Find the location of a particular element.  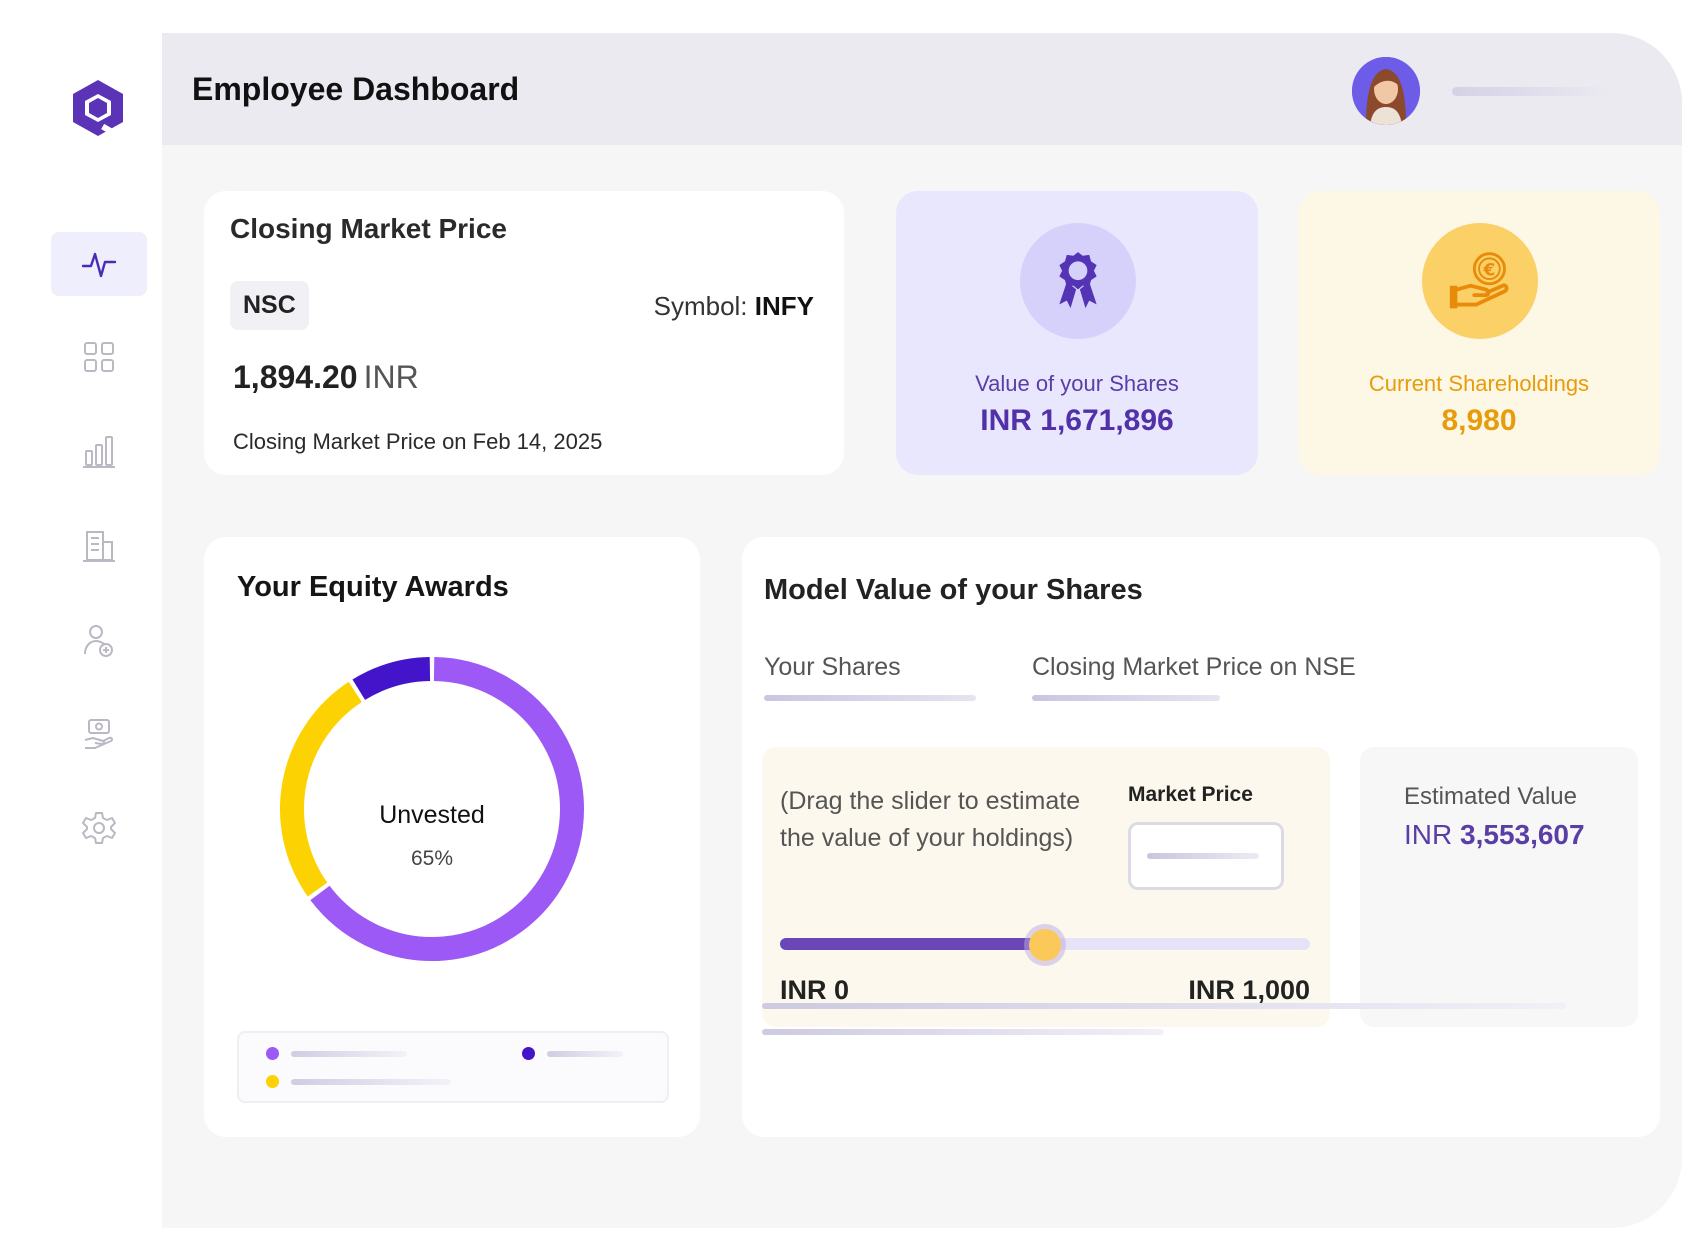

sidebar-item-reports is located at coordinates (99, 451).